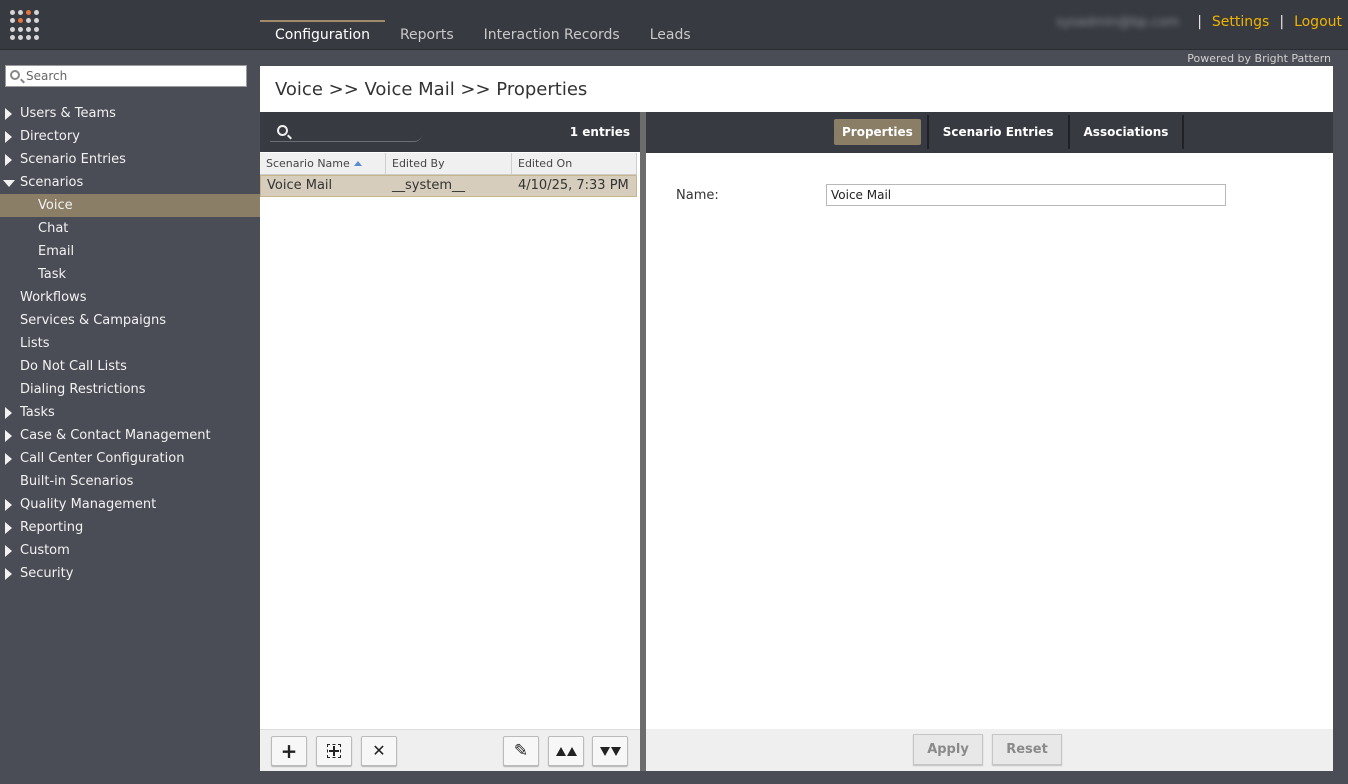 This screenshot has width=1348, height=784. Describe the element at coordinates (9, 183) in the screenshot. I see `collapse-arrow-icon` at that location.